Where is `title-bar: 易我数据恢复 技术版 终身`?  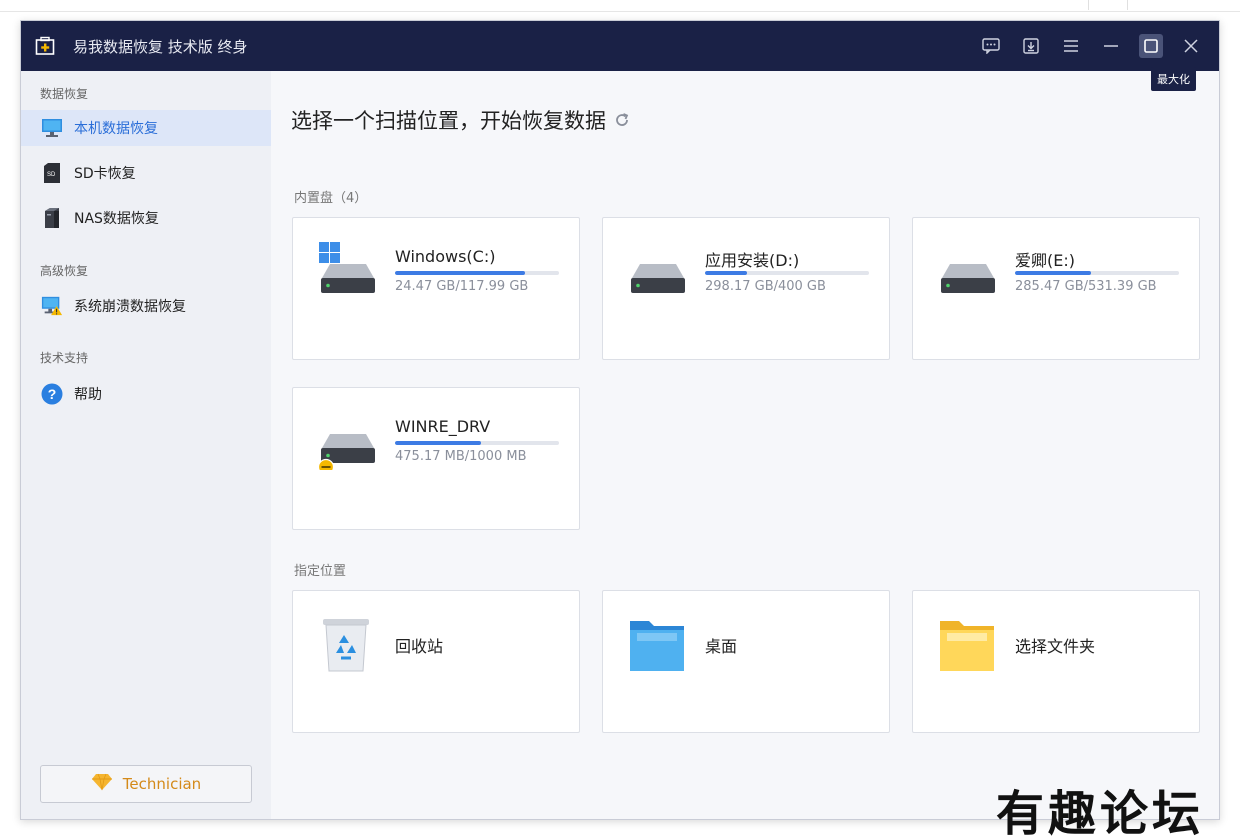 title-bar: 易我数据恢复 技术版 终身 is located at coordinates (620, 46).